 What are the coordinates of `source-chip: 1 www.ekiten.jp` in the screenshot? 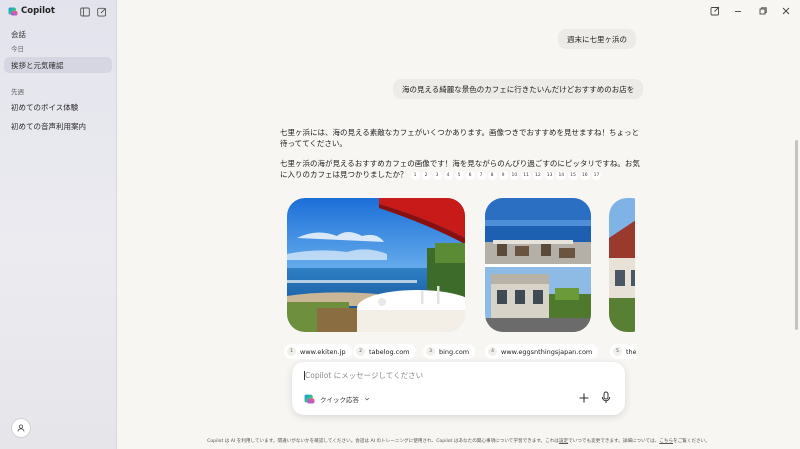 It's located at (318, 351).